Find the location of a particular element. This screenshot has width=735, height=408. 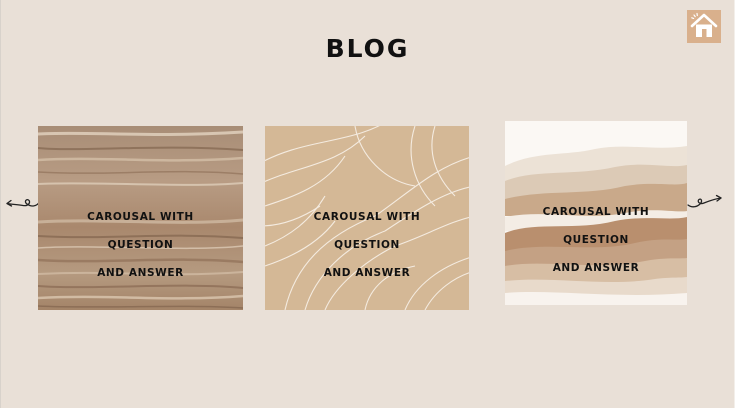

curly-arrow-right-icon is located at coordinates (704, 201).